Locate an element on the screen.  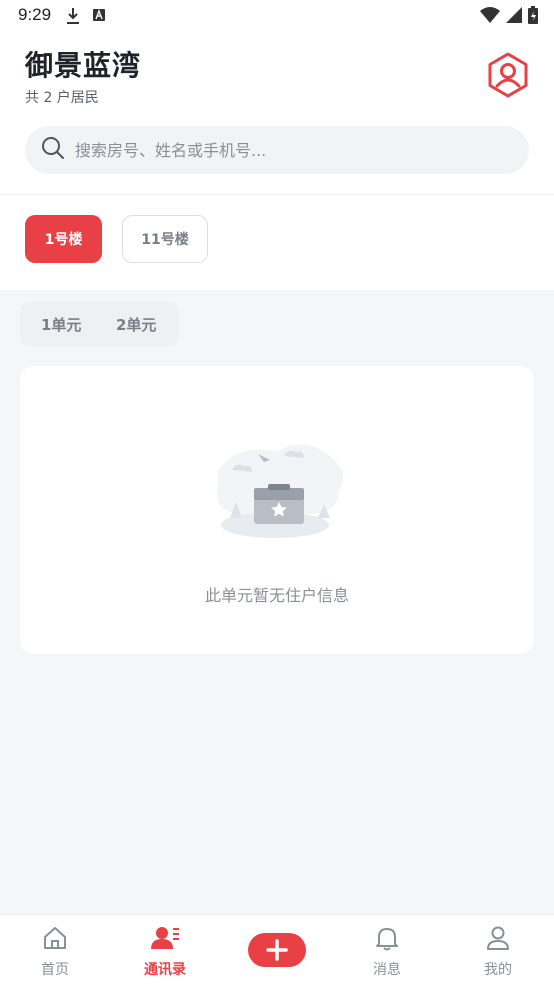
add-button is located at coordinates (277, 950).